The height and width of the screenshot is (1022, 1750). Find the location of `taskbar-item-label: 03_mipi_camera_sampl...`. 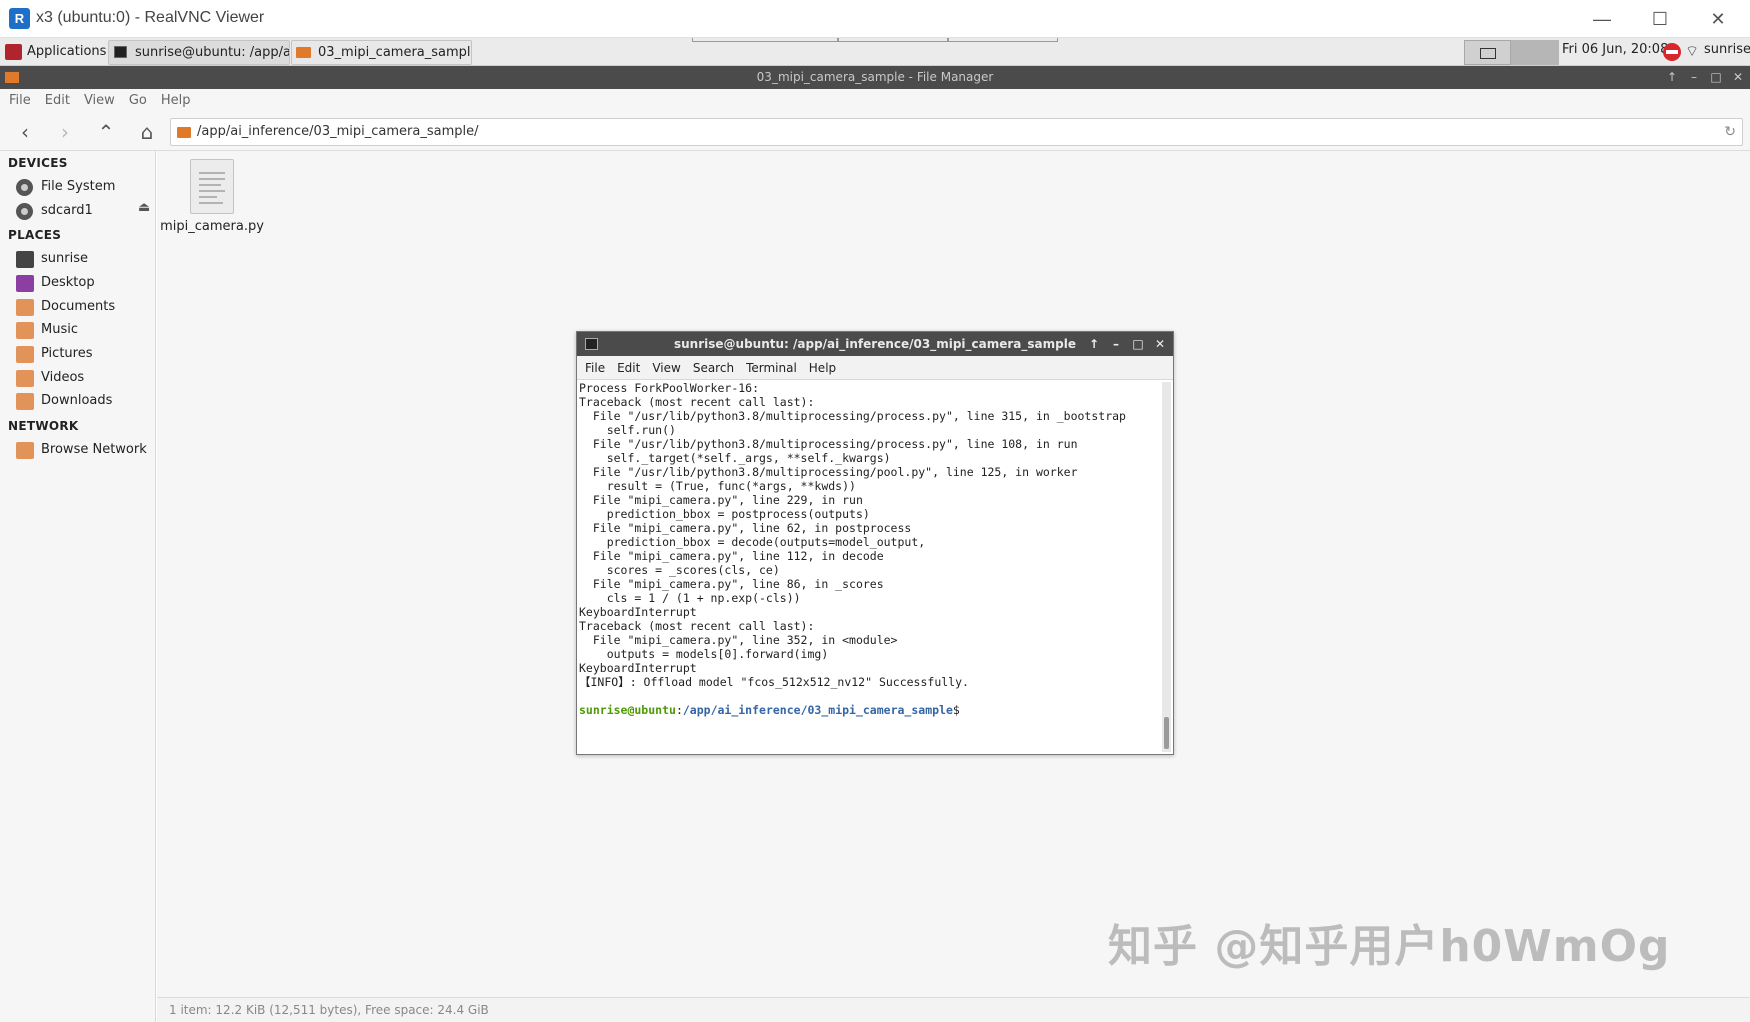

taskbar-item-label: 03_mipi_camera_sampl... is located at coordinates (395, 52).